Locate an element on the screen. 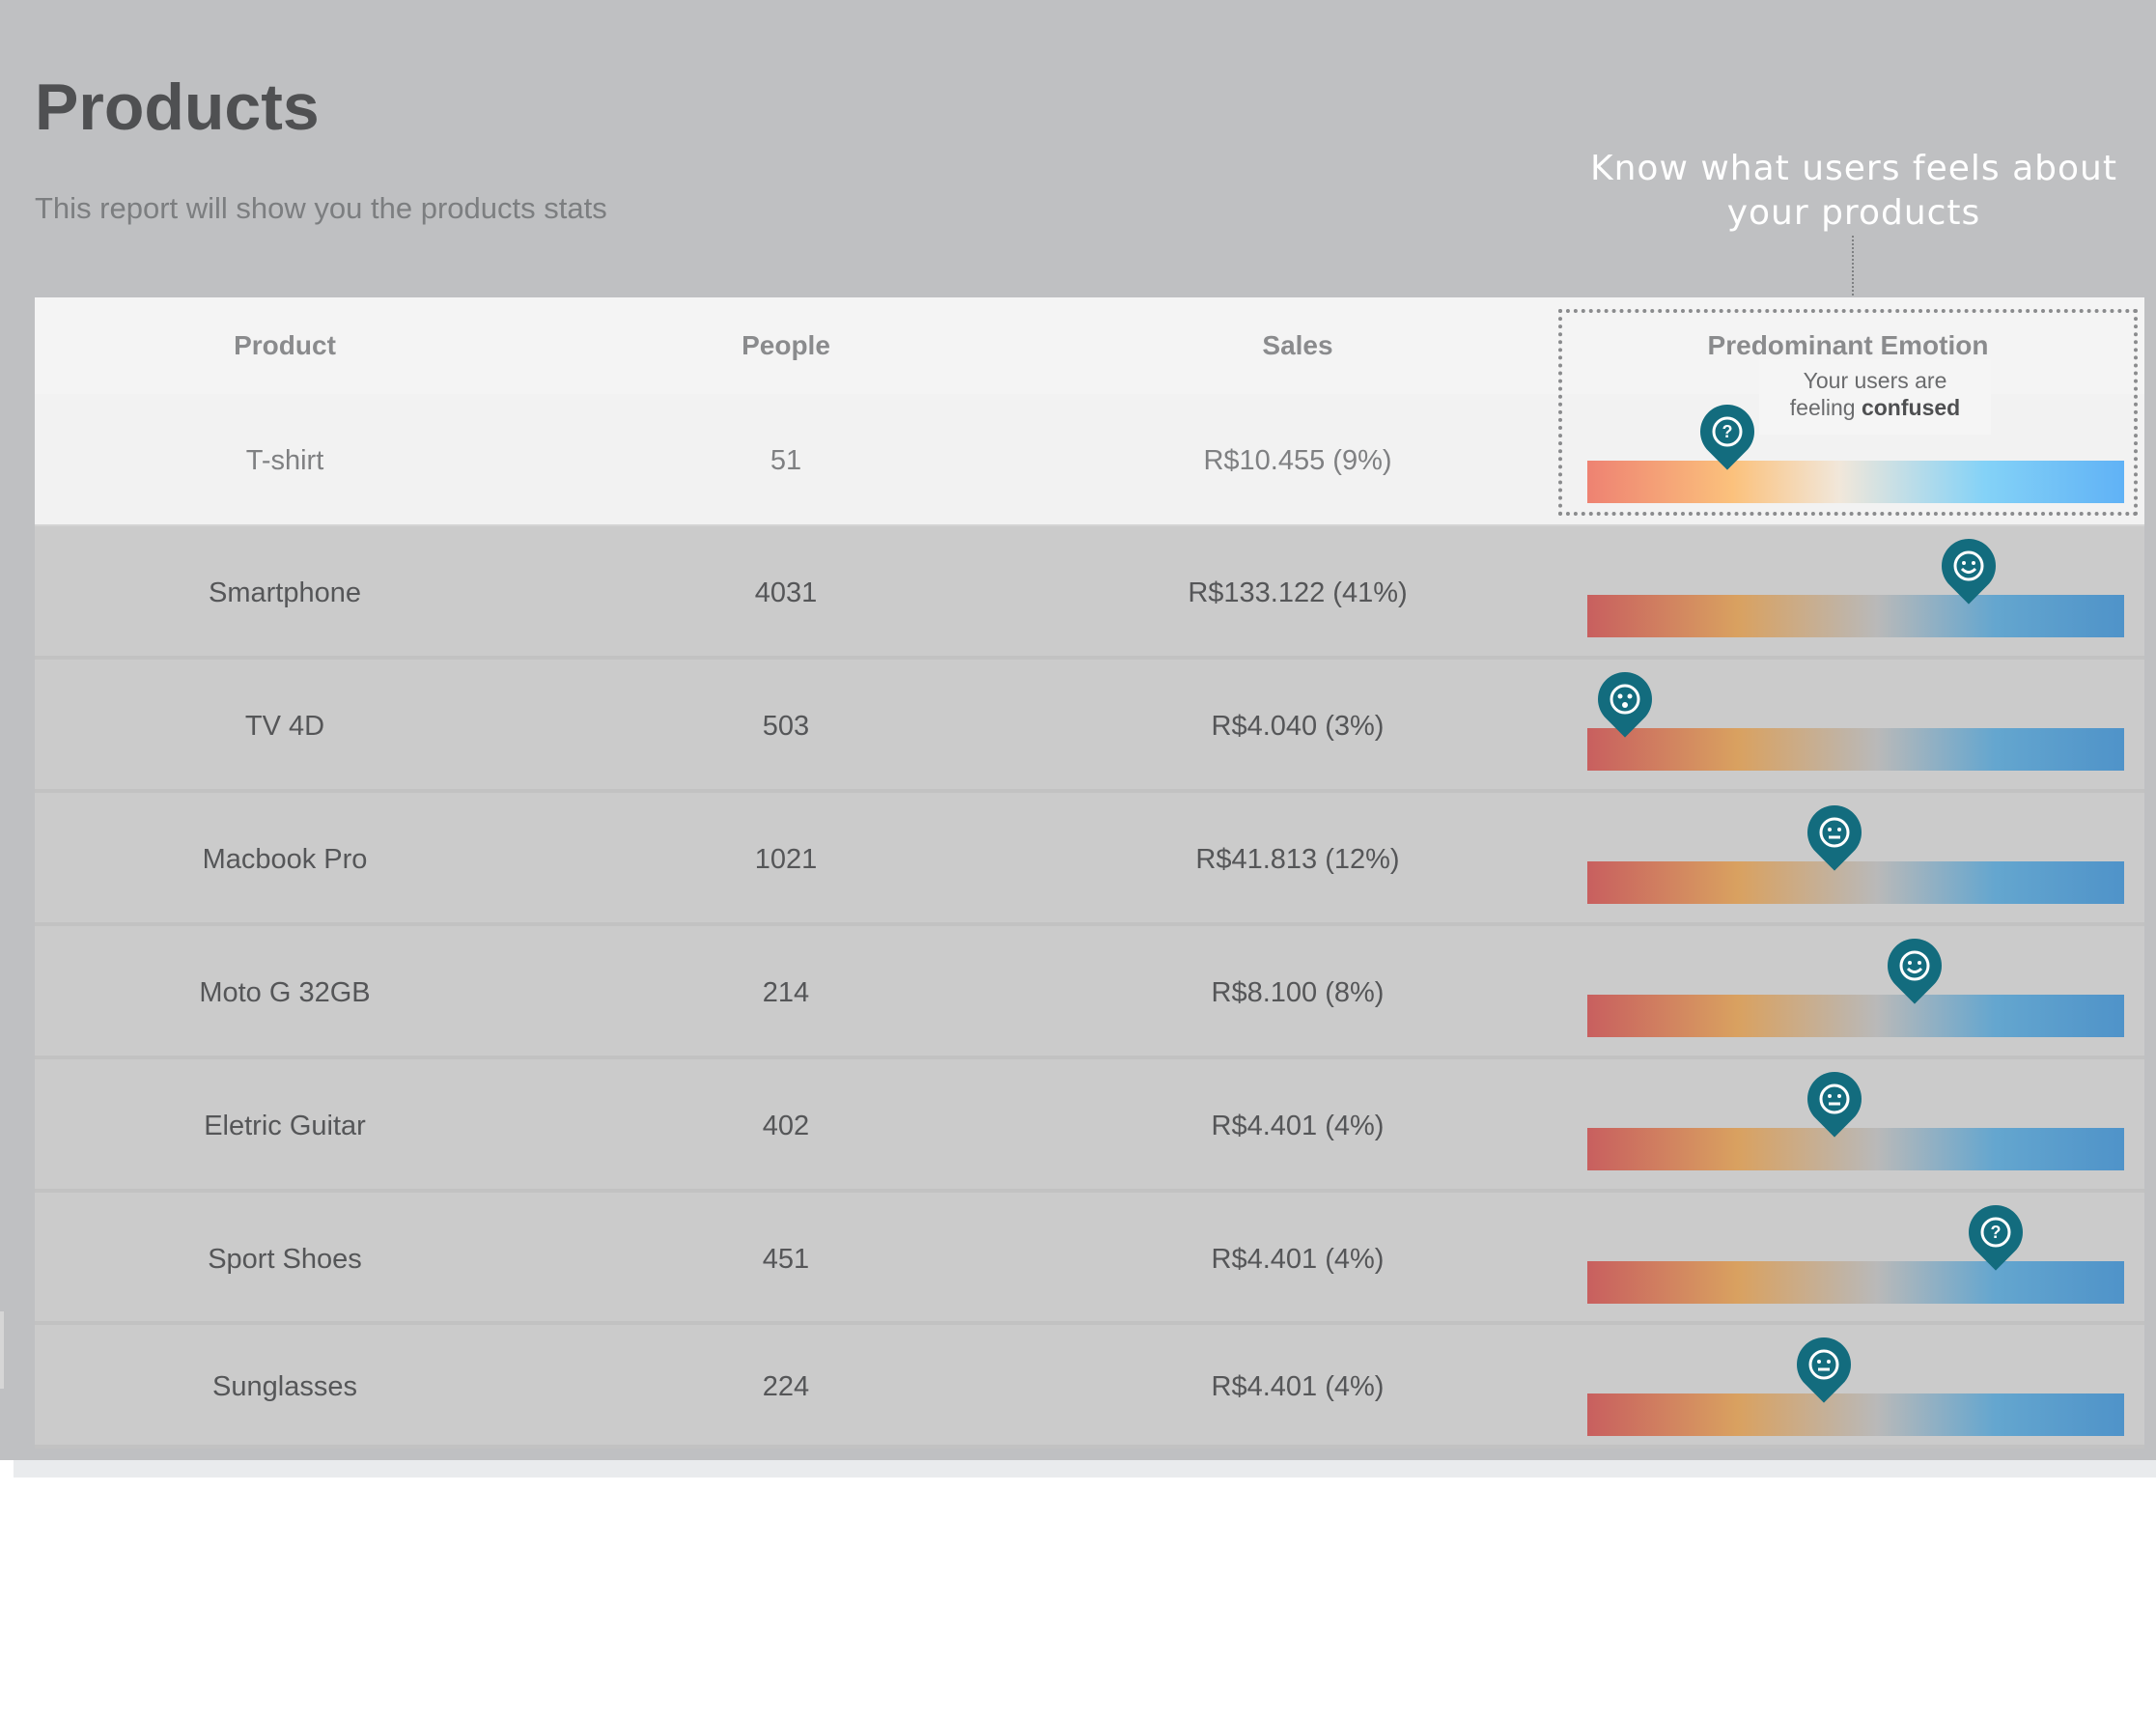 This screenshot has height=1717, width=2156. table-row: Moto G 32GB 214 R$8.100 (8%) is located at coordinates (1090, 993).